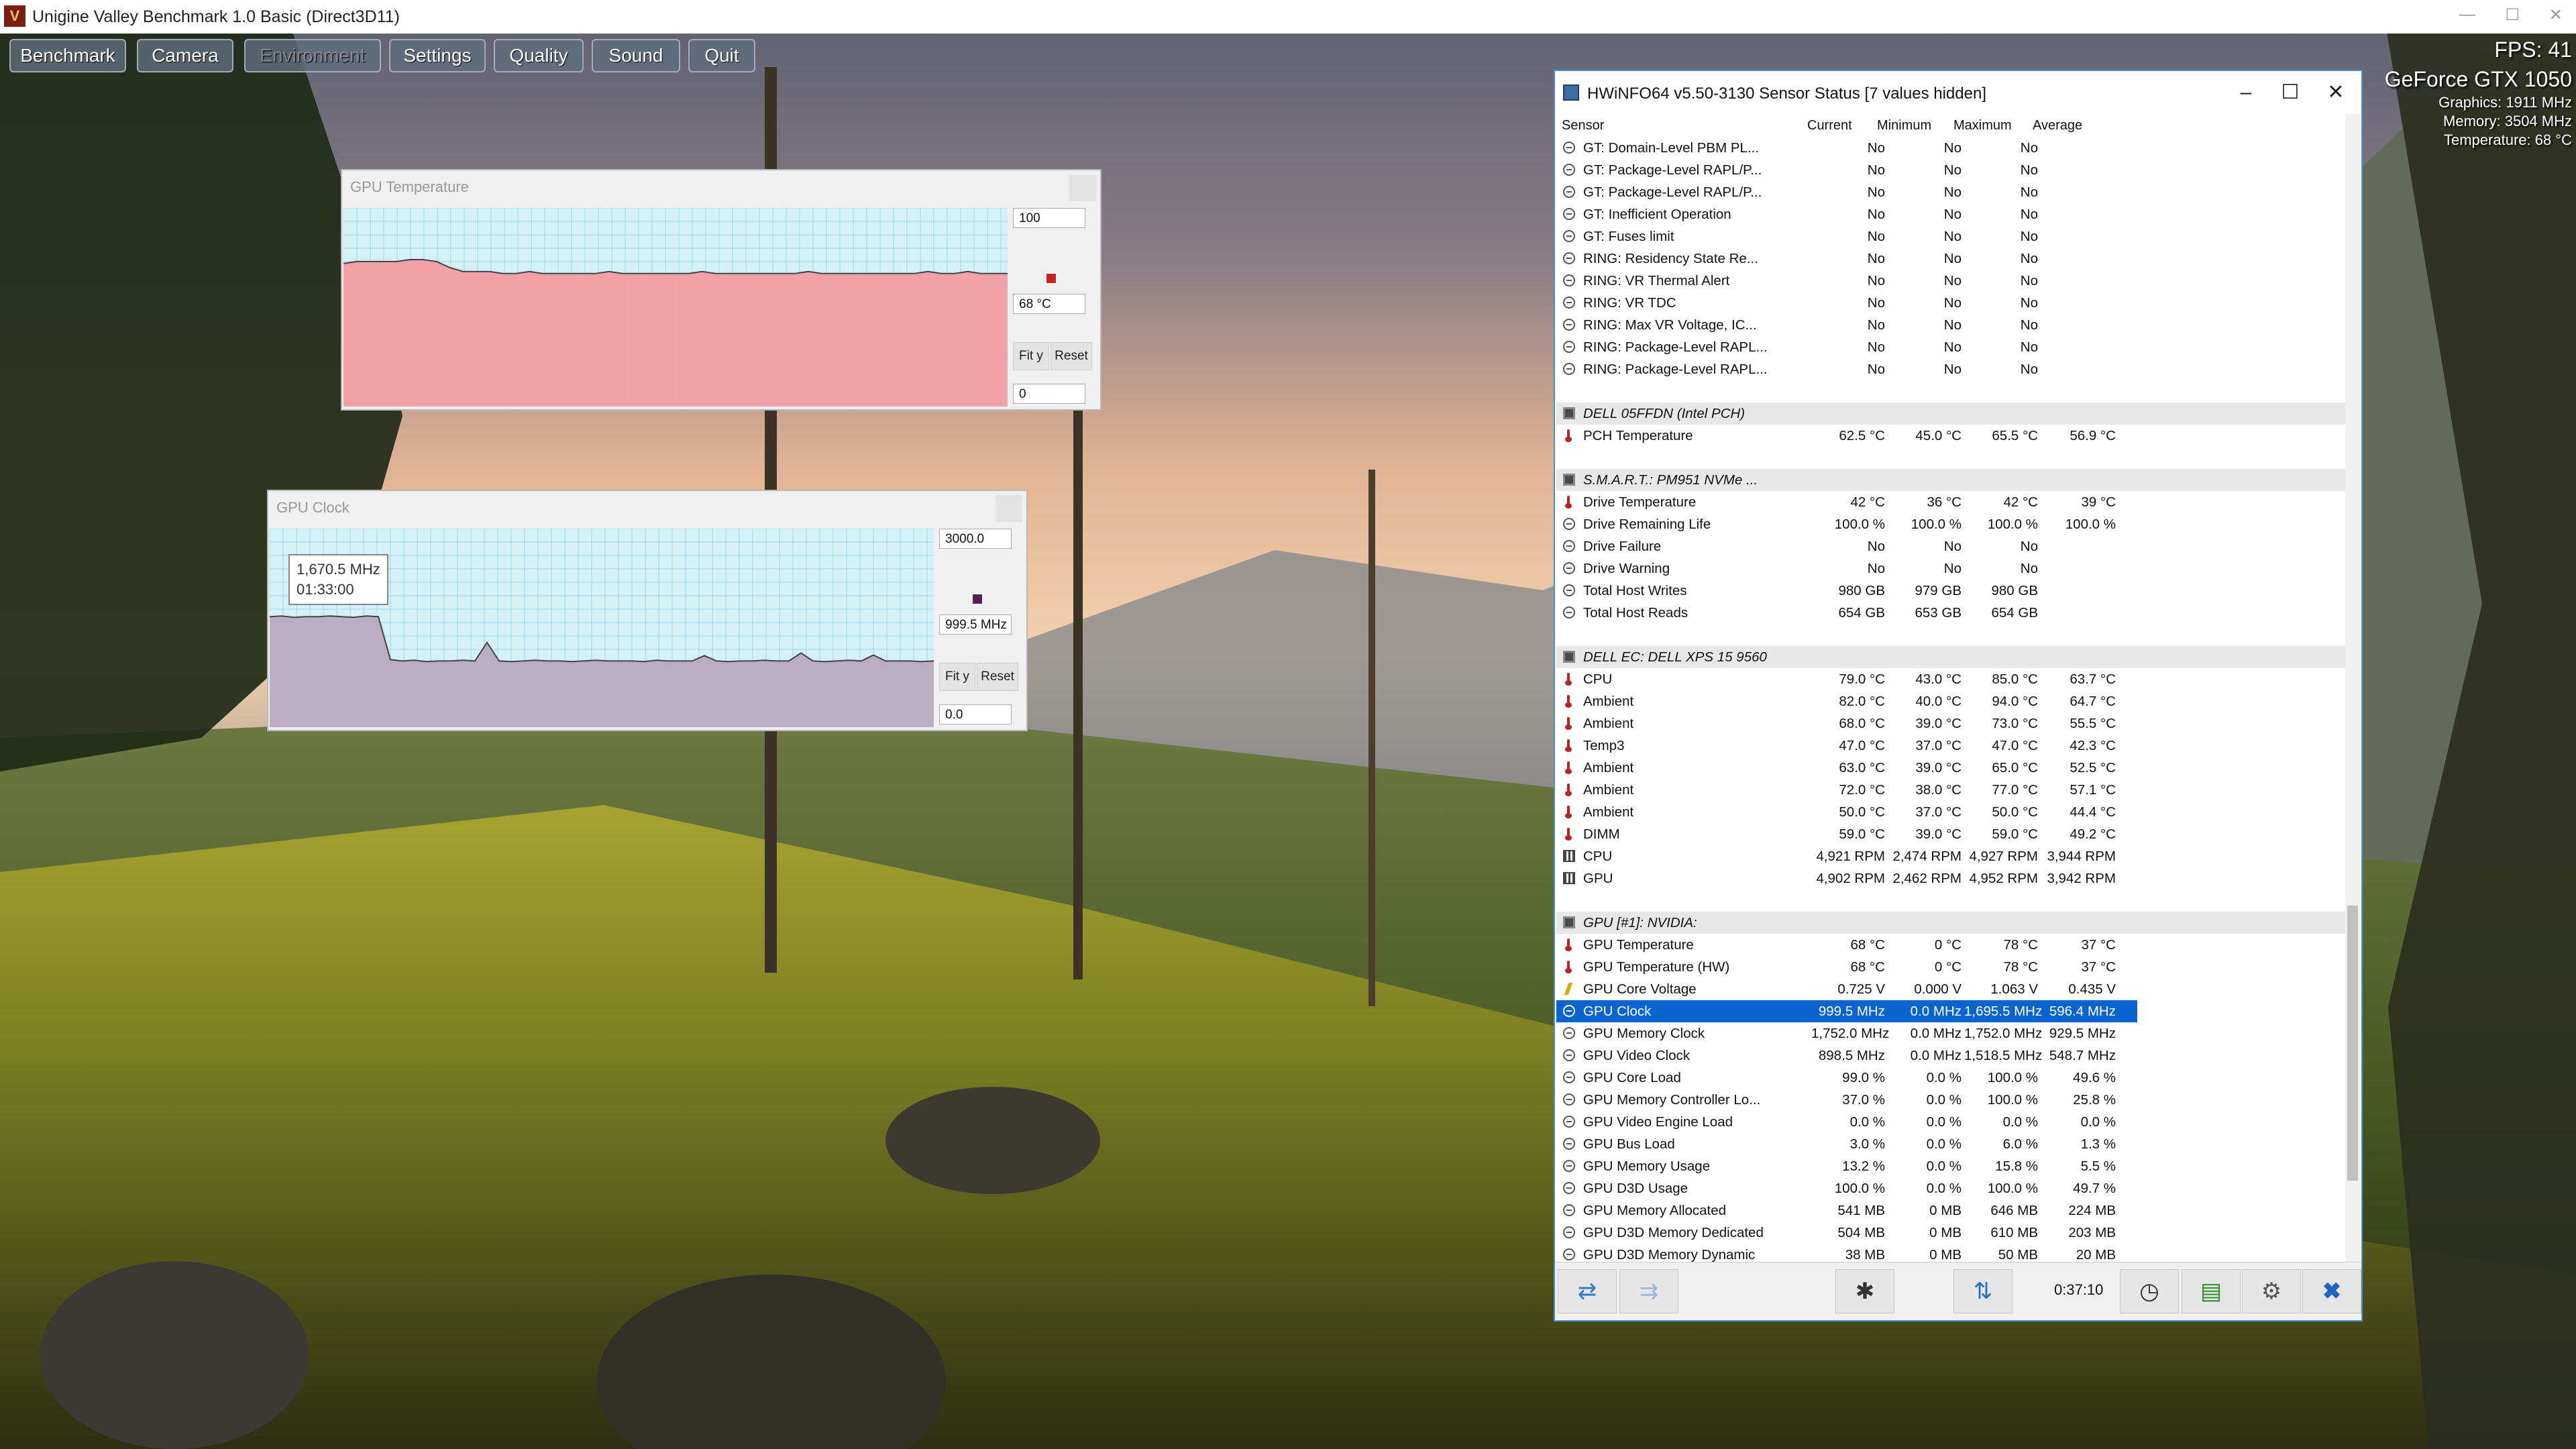 This screenshot has width=2576, height=1449. What do you see at coordinates (1952, 502) in the screenshot?
I see `table-row: Drive Temperature 42 °C 36 °C 42 °C 39 °C` at bounding box center [1952, 502].